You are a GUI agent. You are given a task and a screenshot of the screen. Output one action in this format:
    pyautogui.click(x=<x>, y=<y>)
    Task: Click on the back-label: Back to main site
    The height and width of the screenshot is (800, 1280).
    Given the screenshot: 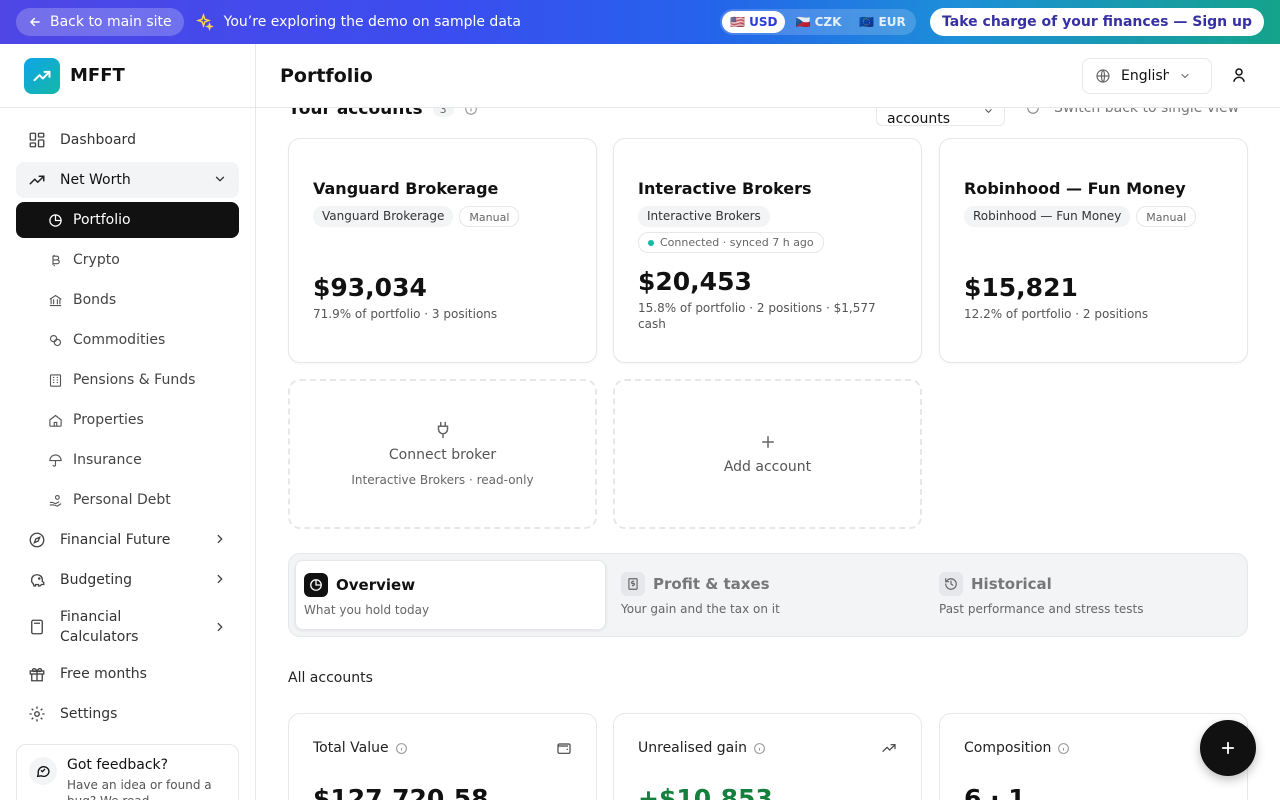 What is the action you would take?
    pyautogui.click(x=111, y=22)
    